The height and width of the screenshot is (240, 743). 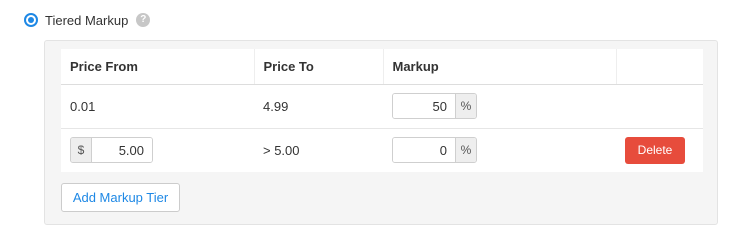 I want to click on cell-price-to: > 5.00, so click(x=281, y=150).